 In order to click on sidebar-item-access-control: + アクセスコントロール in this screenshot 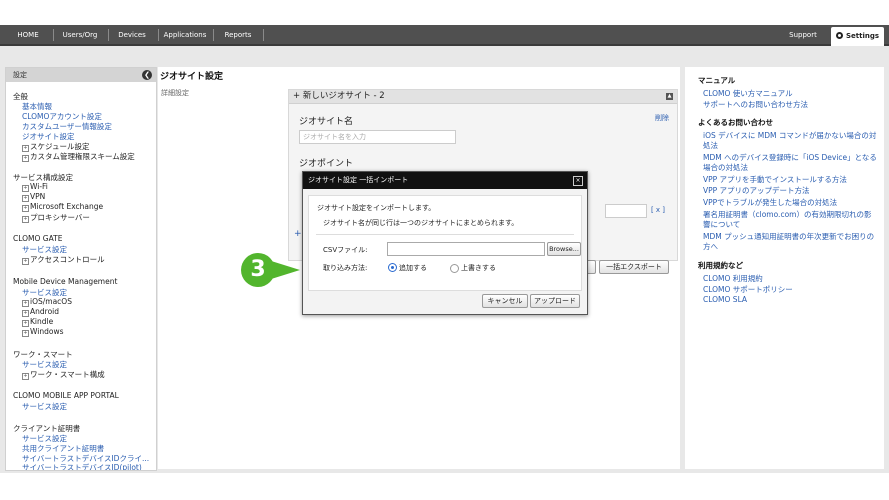, I will do `click(63, 259)`.